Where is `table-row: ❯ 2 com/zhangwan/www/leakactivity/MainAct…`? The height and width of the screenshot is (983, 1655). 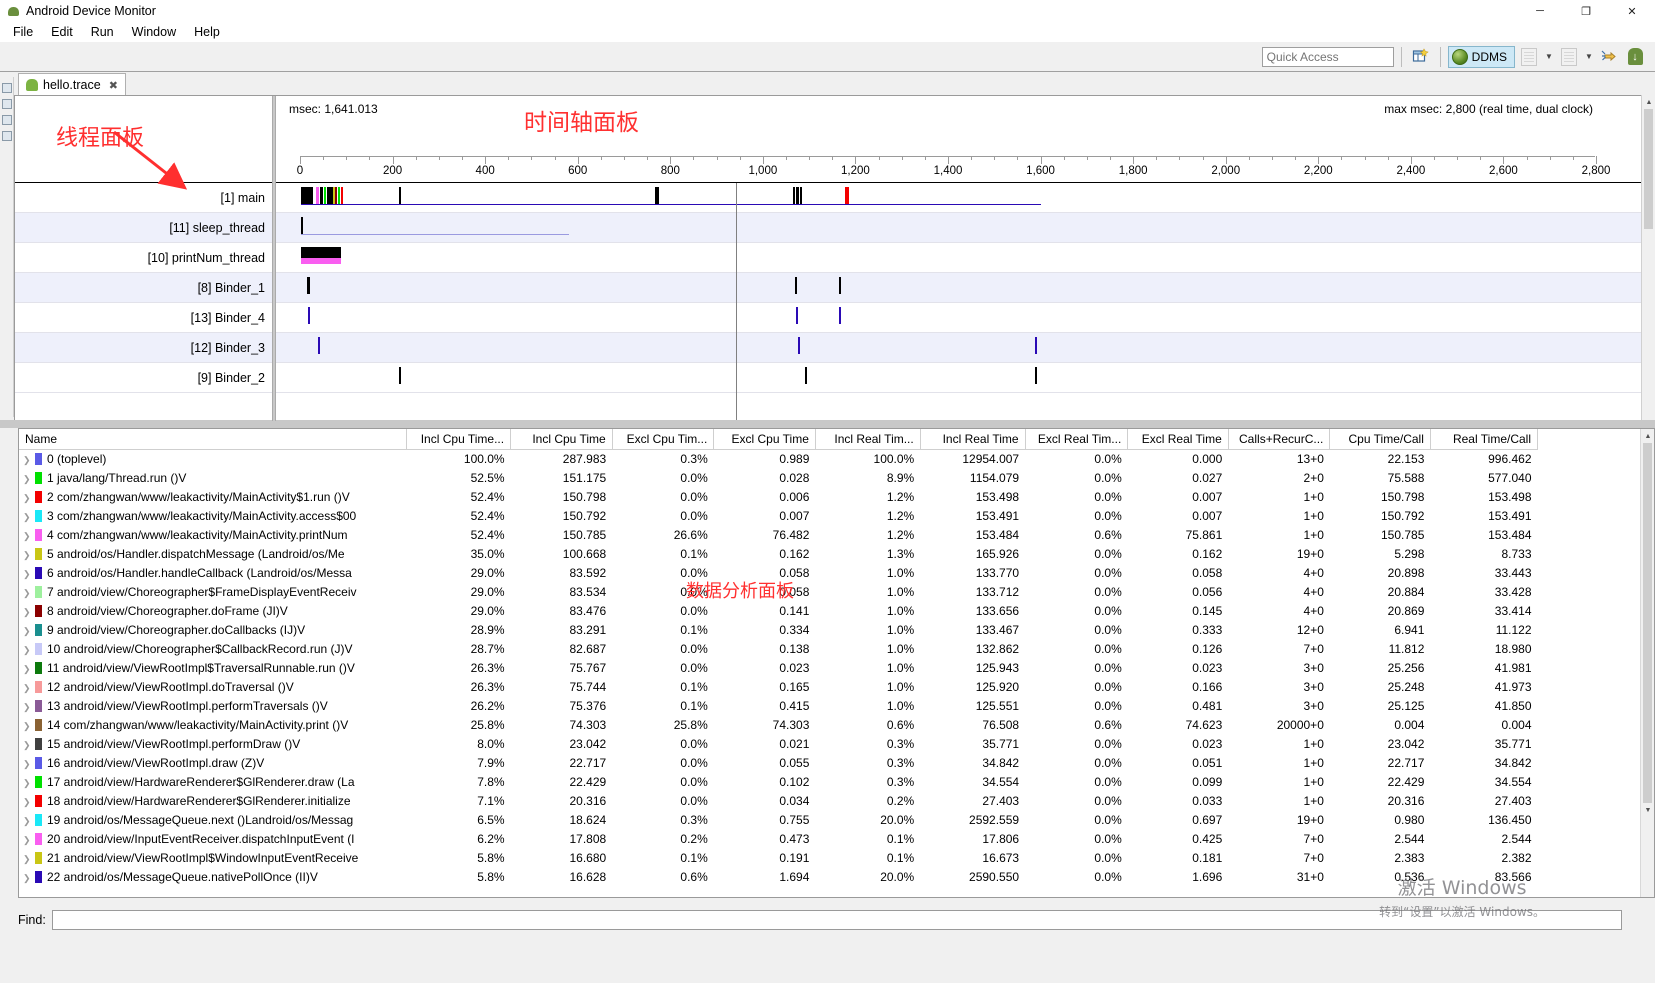
table-row: ❯ 2 com/zhangwan/www/leakactivity/MainAct… is located at coordinates (778, 496).